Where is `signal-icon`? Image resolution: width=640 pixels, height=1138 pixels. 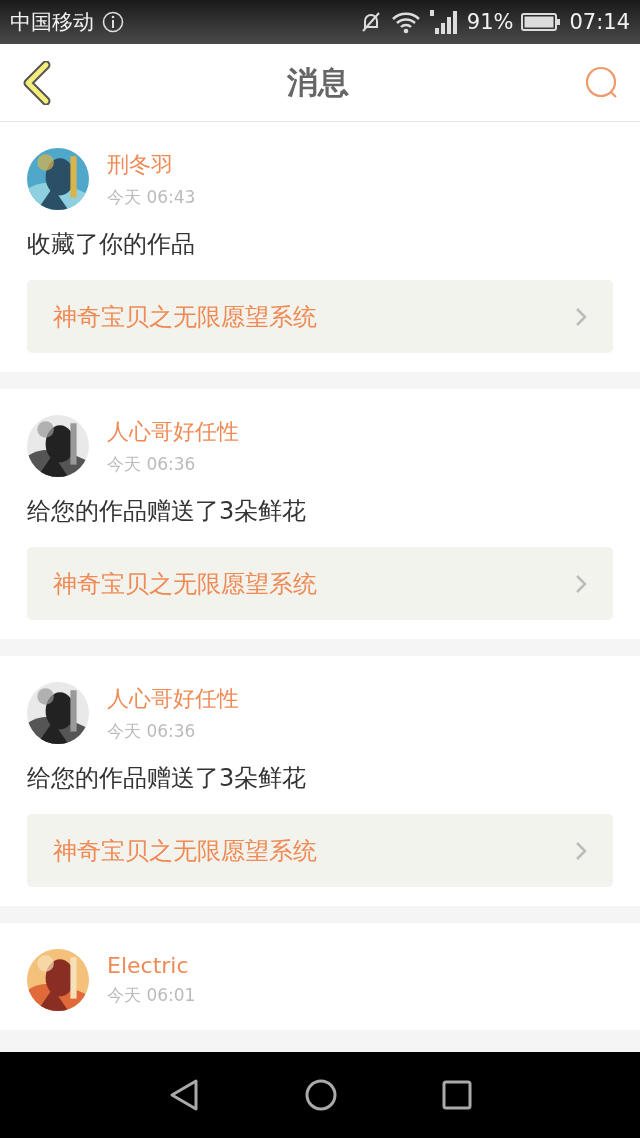
signal-icon is located at coordinates (443, 22).